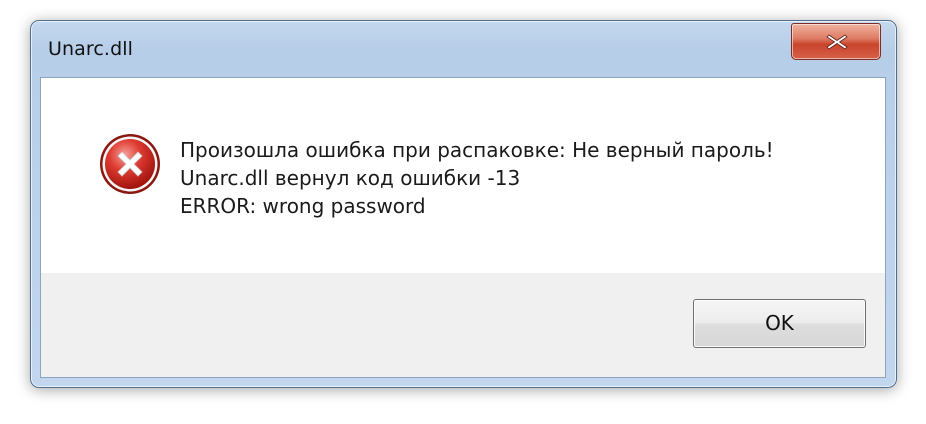  What do you see at coordinates (90, 49) in the screenshot?
I see `window-title: Unarc.dll` at bounding box center [90, 49].